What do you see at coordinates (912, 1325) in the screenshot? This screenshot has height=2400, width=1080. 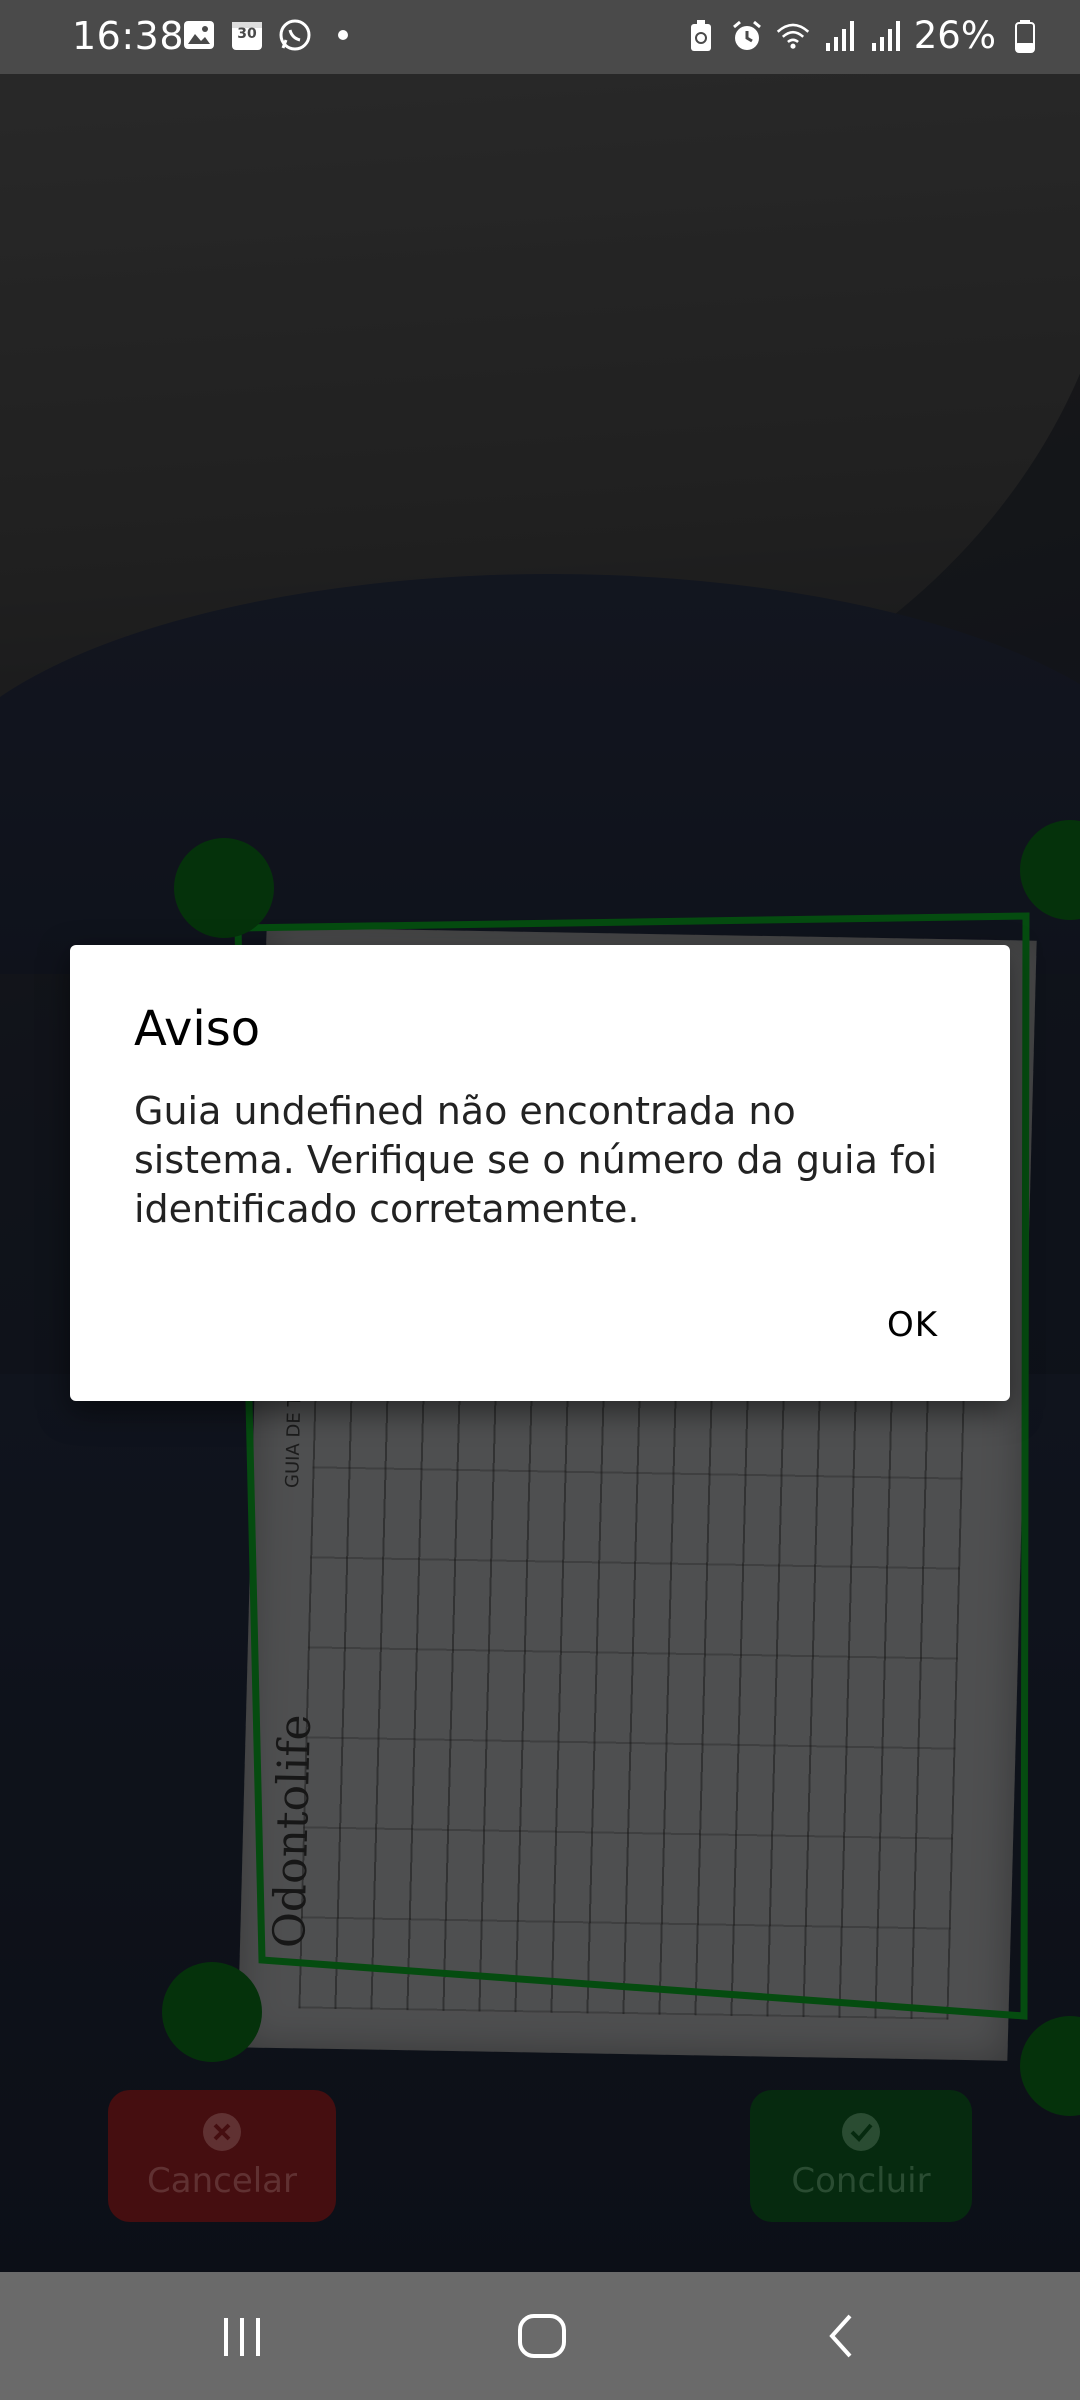 I see `ok-button: OK` at bounding box center [912, 1325].